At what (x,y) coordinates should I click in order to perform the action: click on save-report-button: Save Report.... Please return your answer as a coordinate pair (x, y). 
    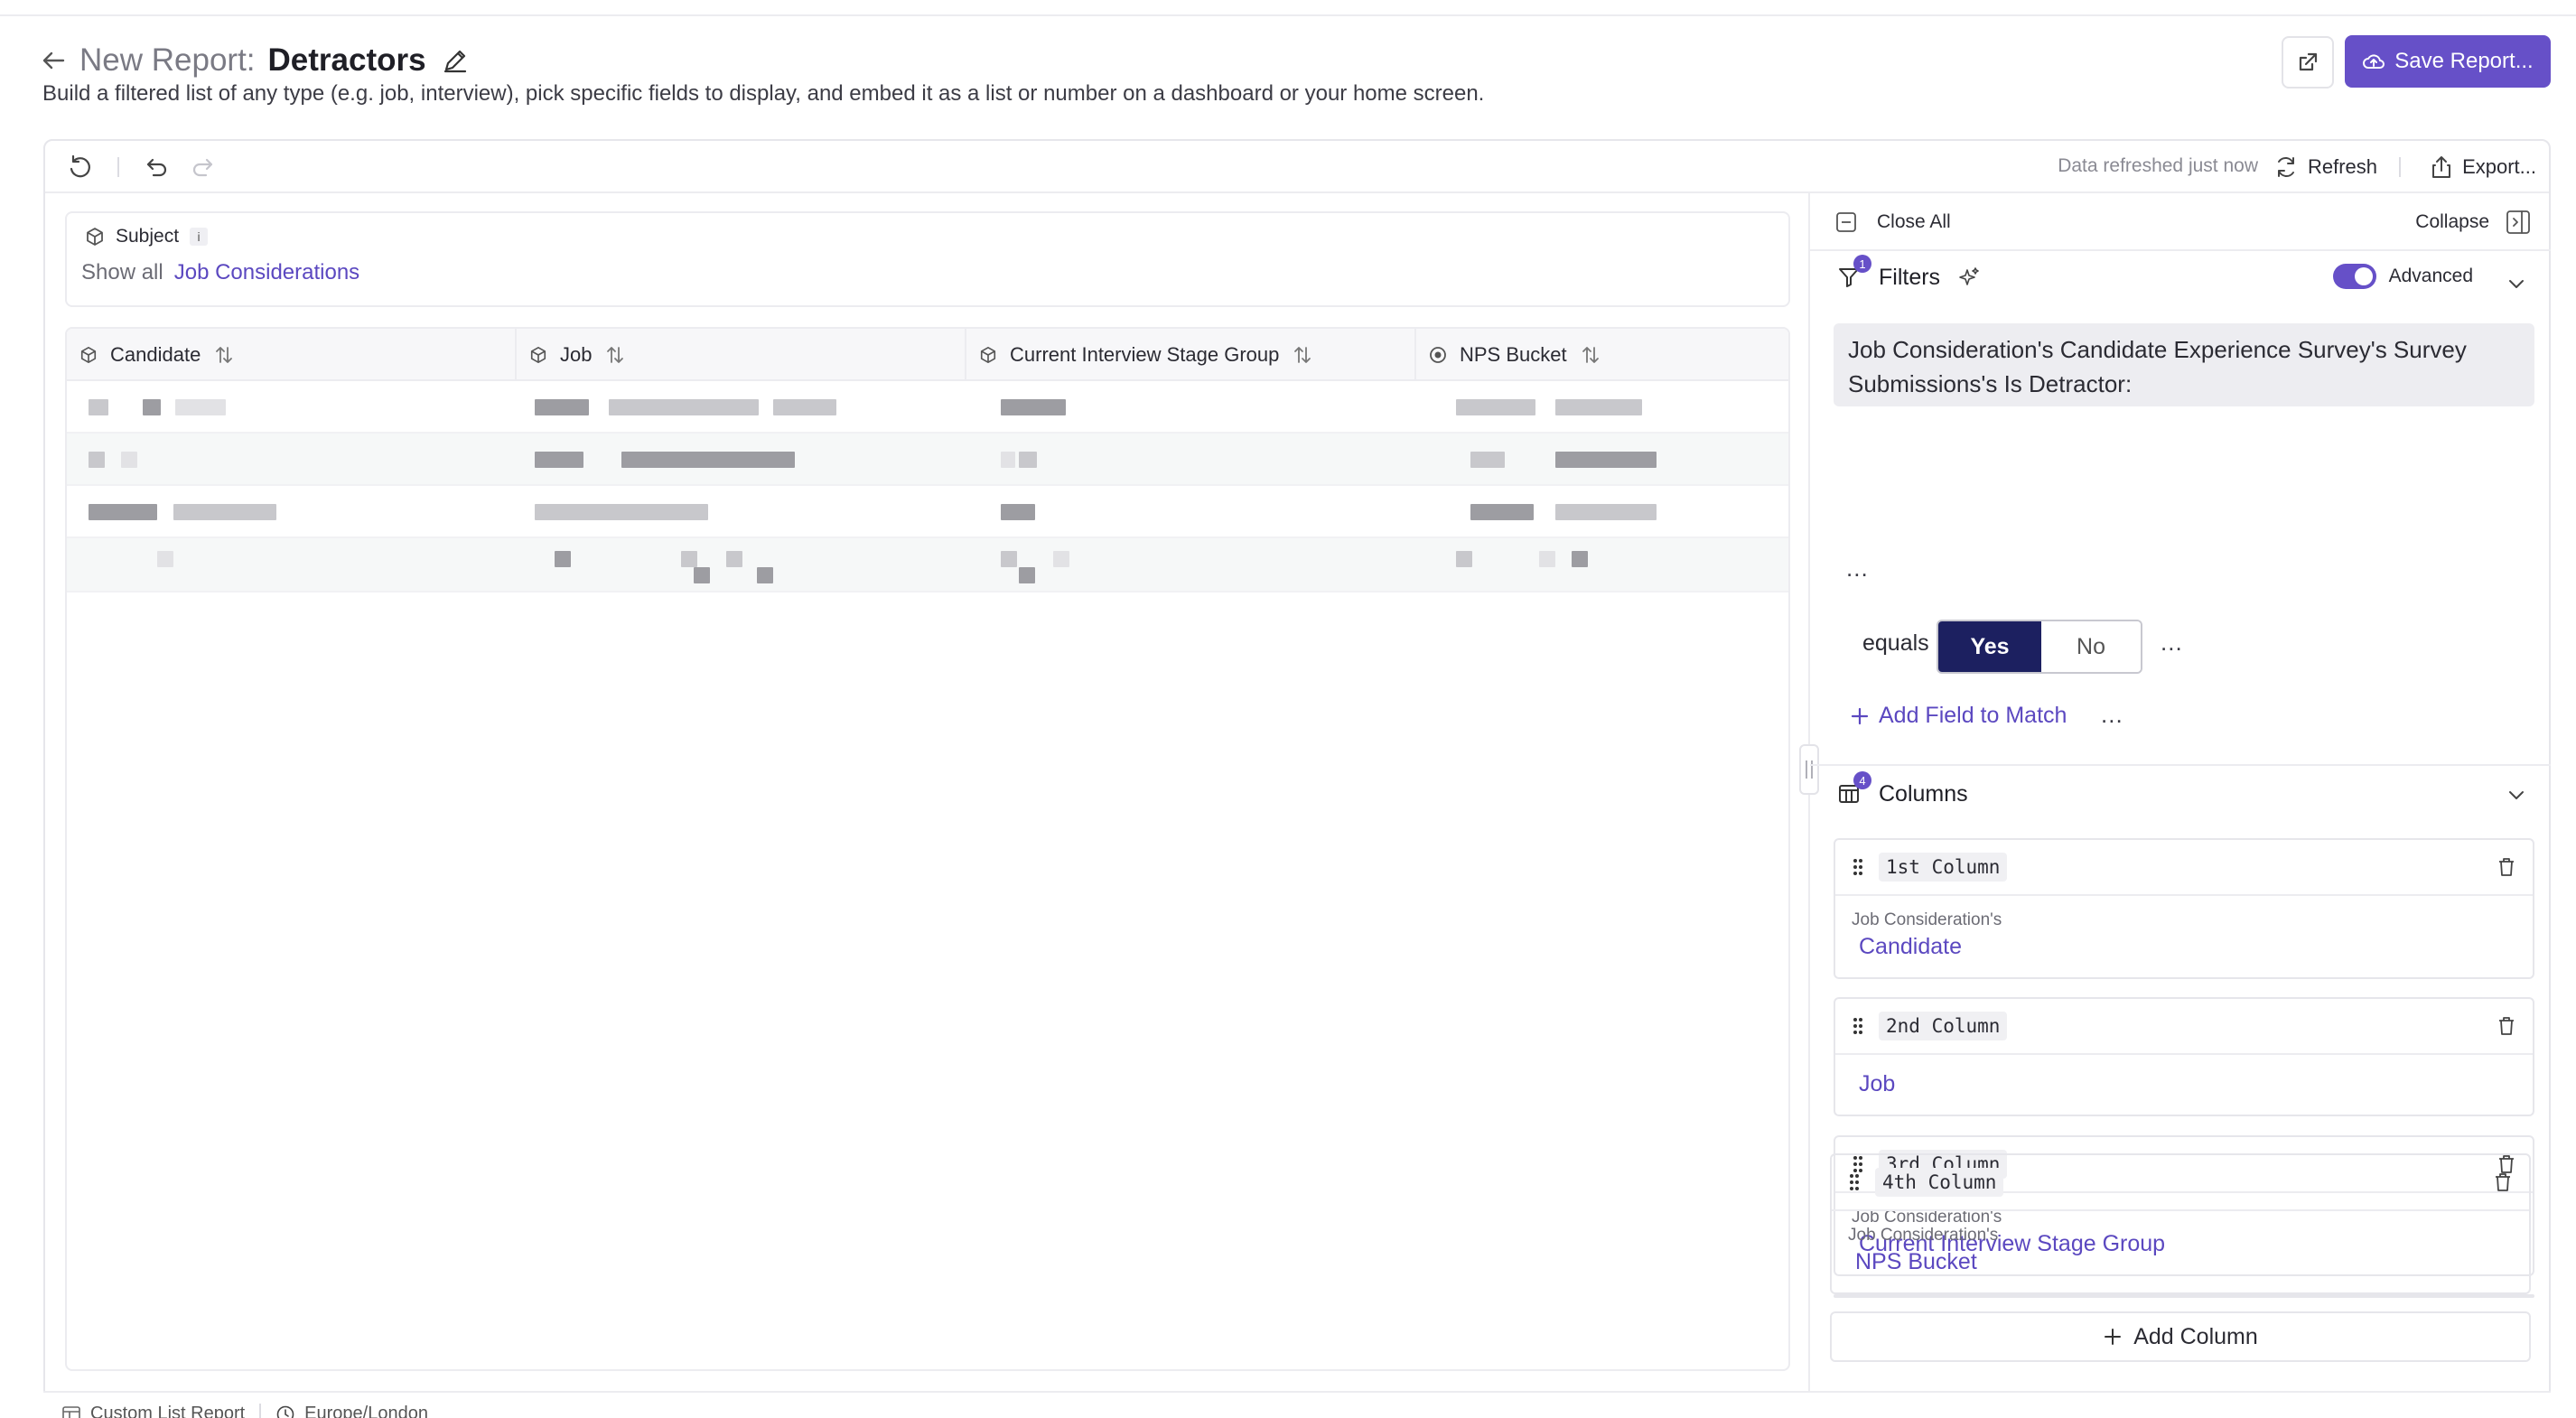
    Looking at the image, I should click on (2448, 61).